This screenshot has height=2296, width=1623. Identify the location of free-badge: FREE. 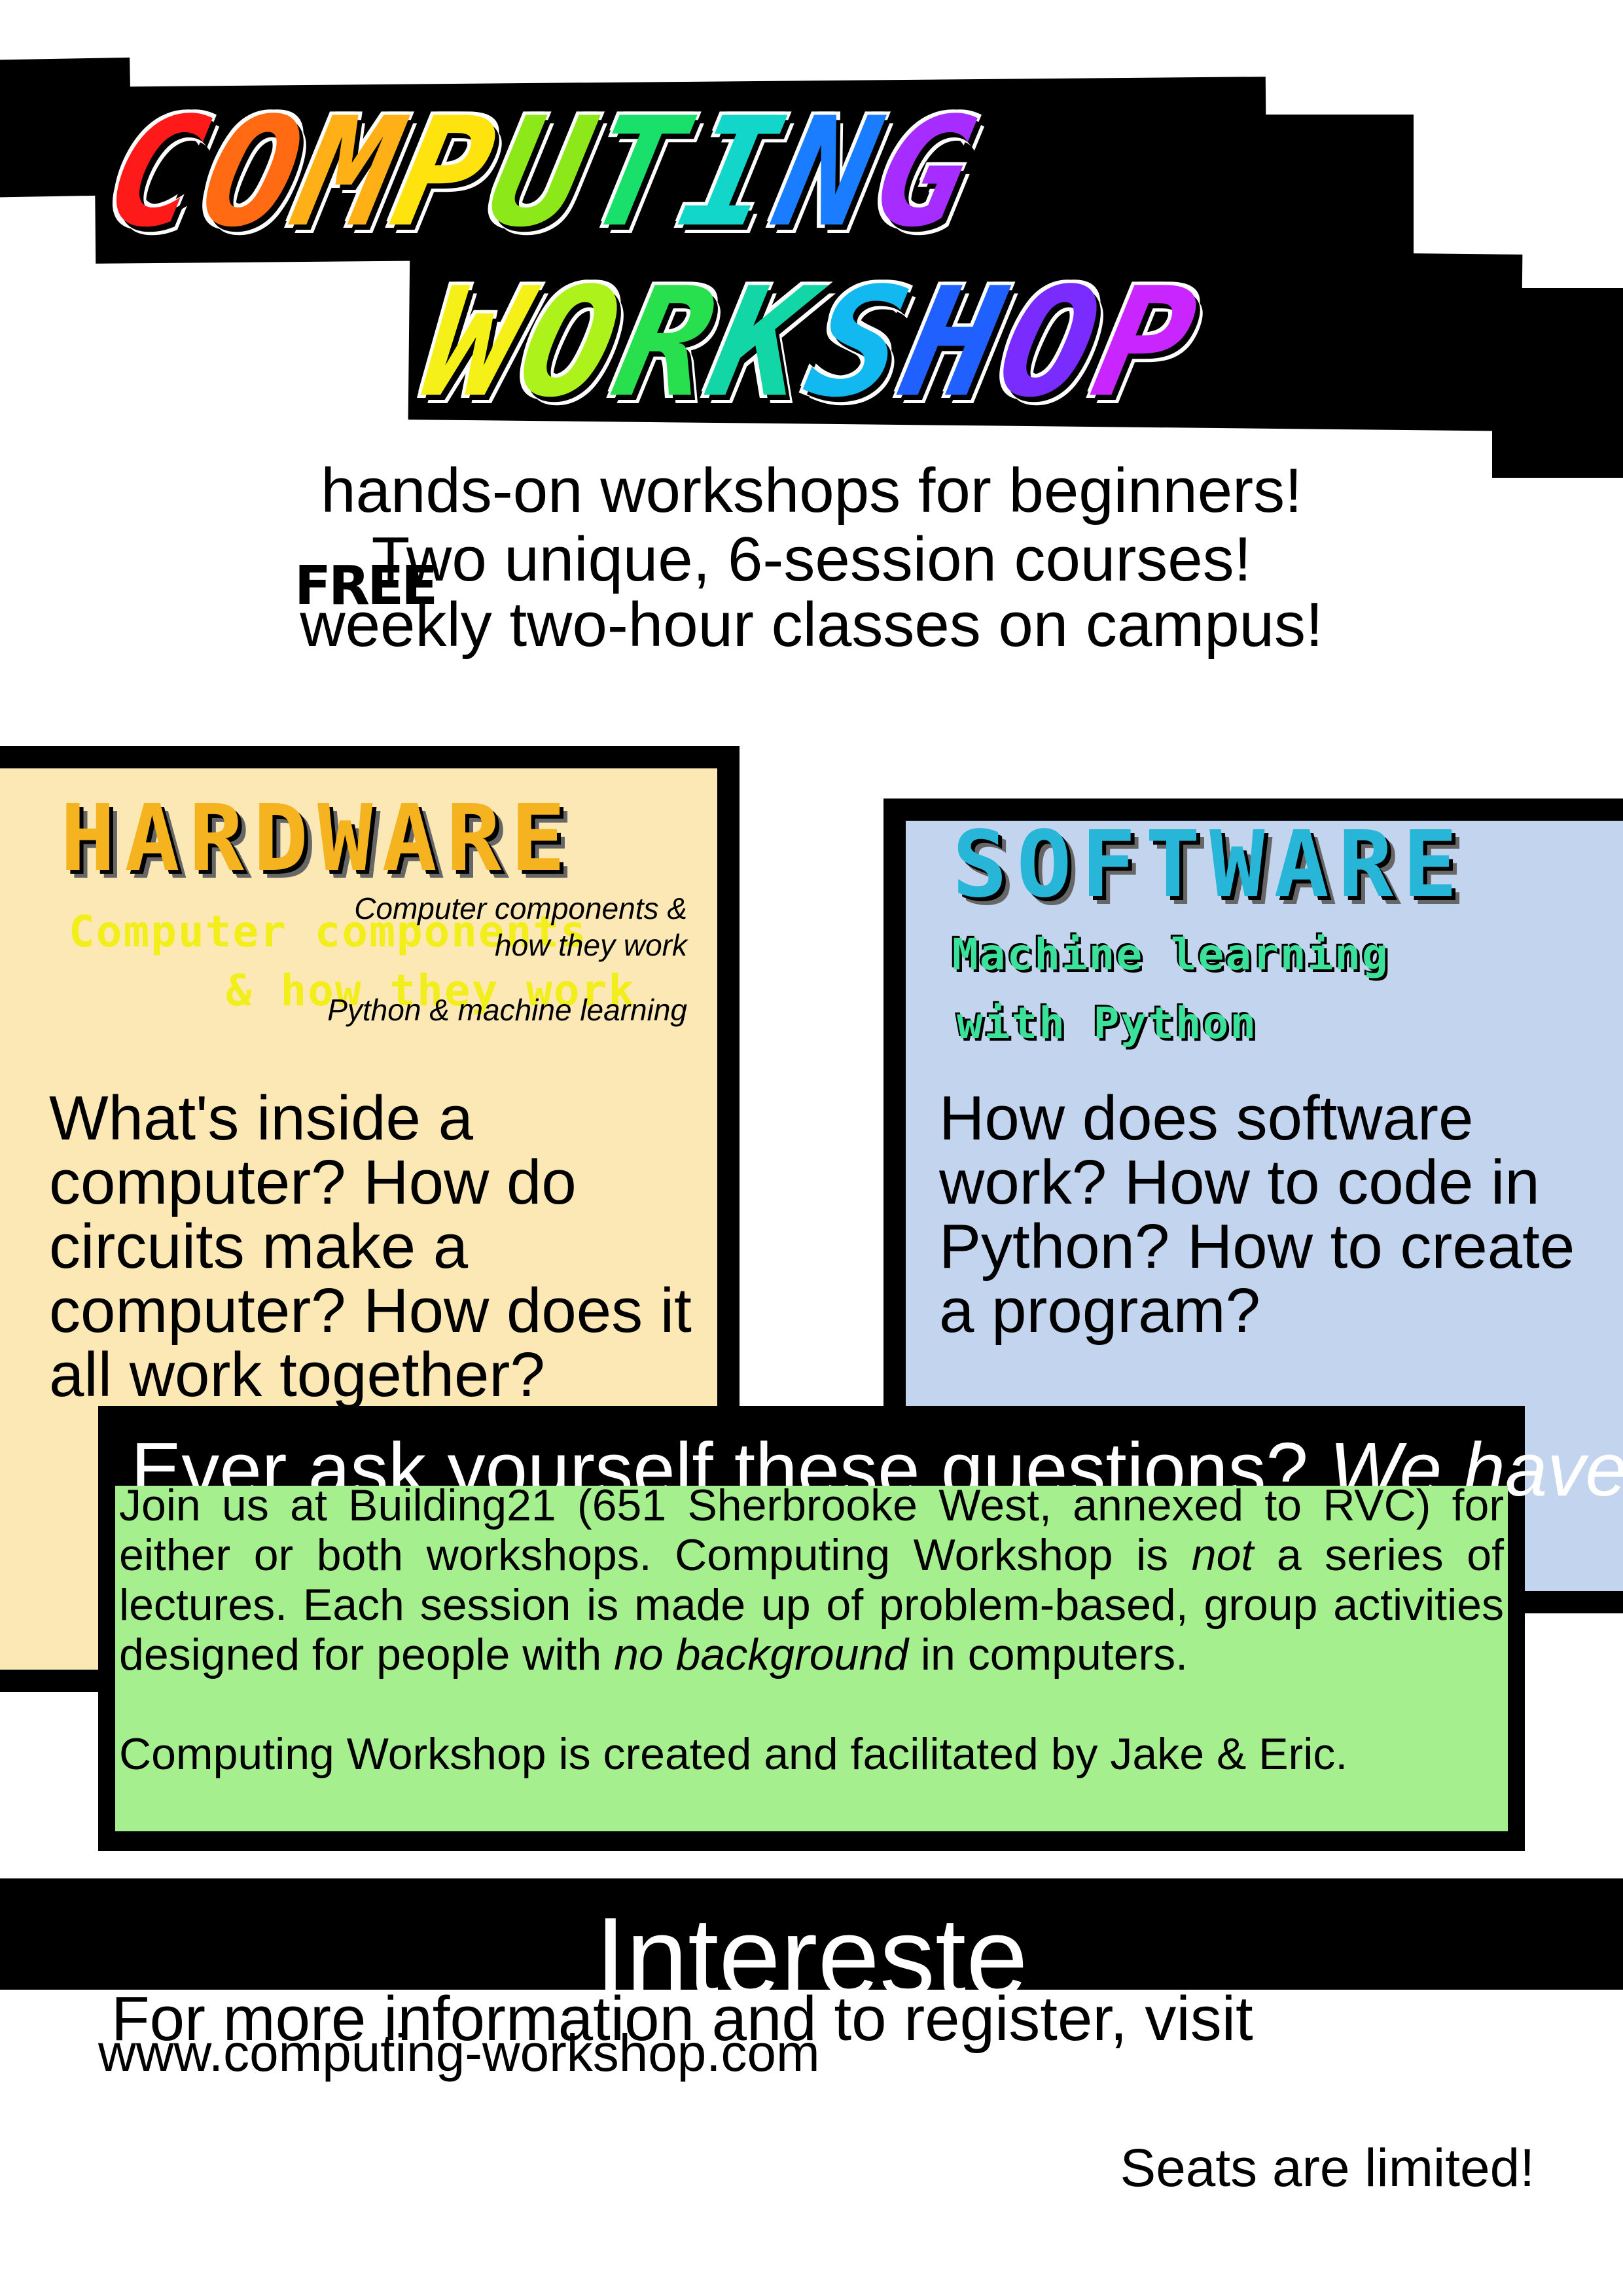
(366, 586).